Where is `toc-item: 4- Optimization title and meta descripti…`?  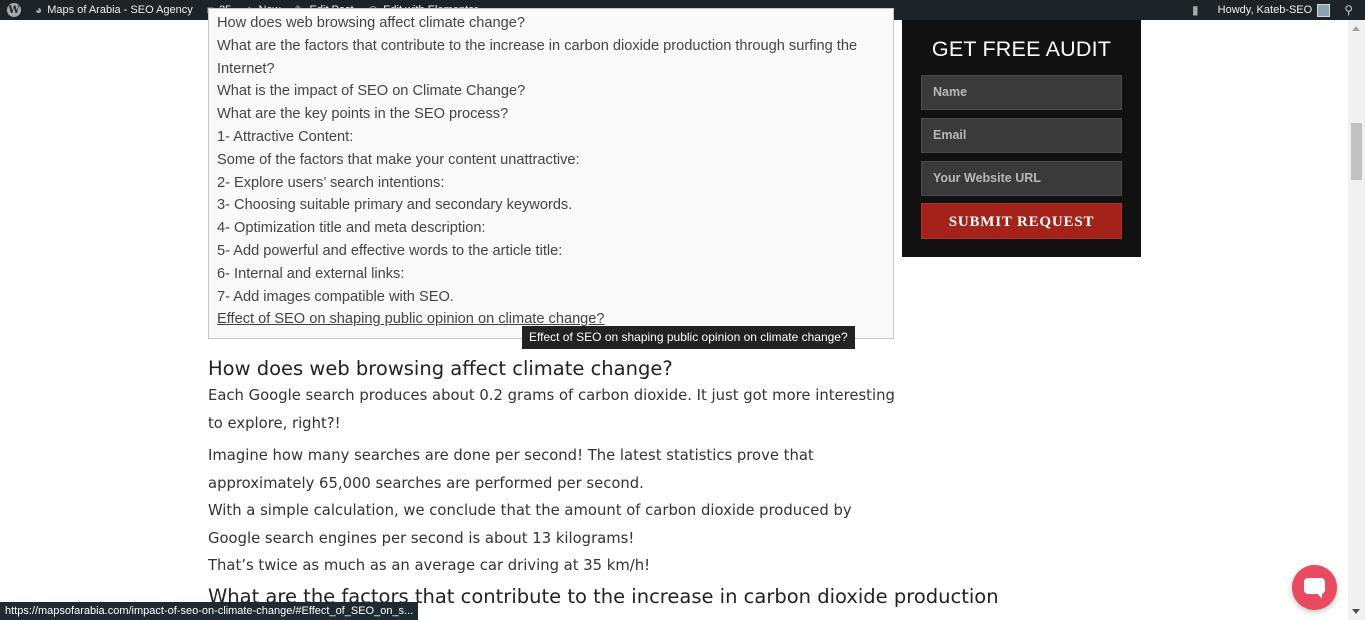
toc-item: 4- Optimization title and meta descripti… is located at coordinates (551, 228).